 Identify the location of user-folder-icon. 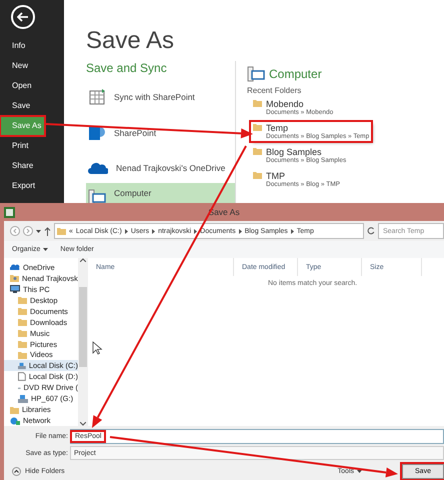
(14, 278).